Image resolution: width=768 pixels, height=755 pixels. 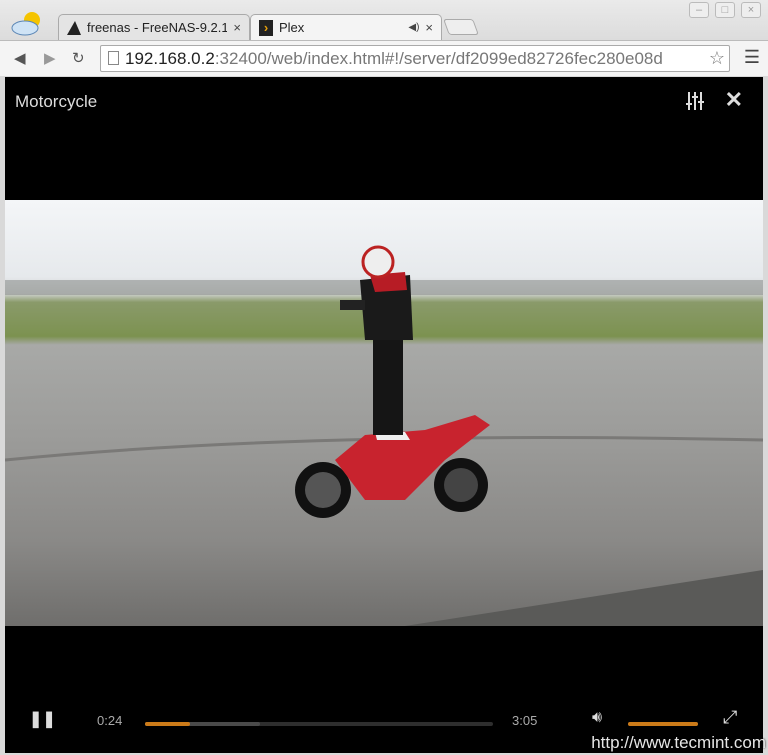 I want to click on plex-icon: ›, so click(x=266, y=27).